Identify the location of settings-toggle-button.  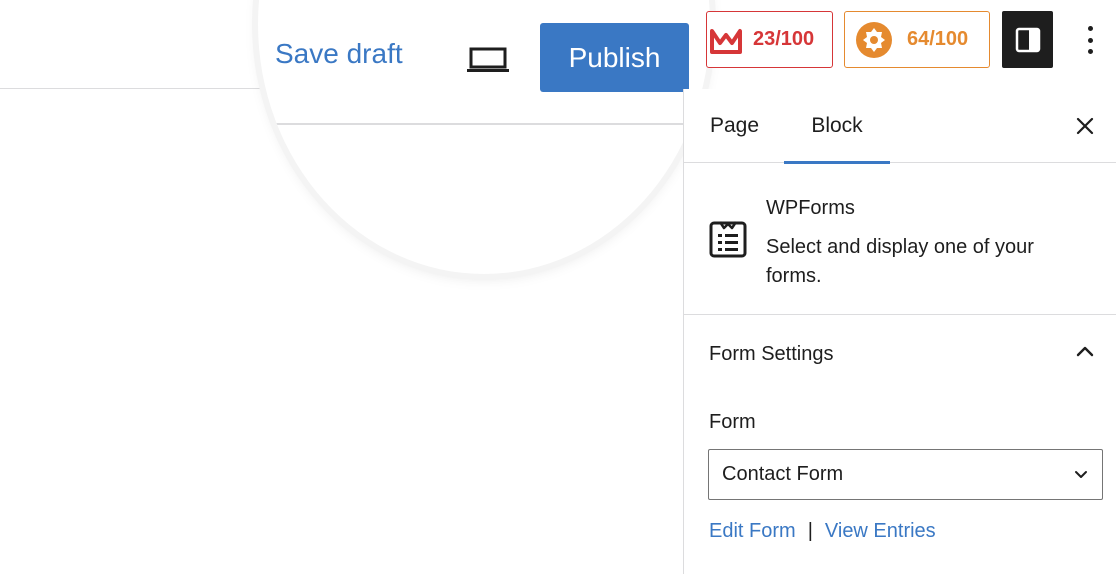
(1027, 39).